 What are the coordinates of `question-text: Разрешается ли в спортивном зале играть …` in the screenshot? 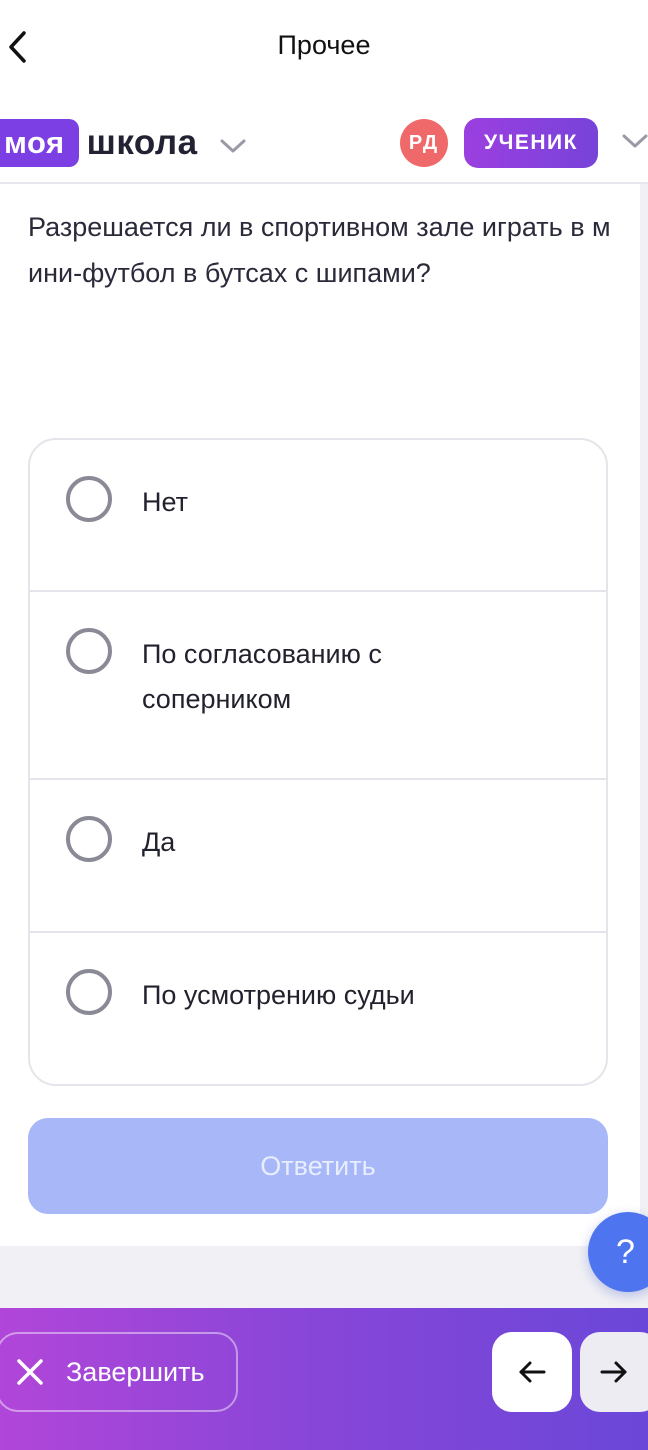 It's located at (319, 250).